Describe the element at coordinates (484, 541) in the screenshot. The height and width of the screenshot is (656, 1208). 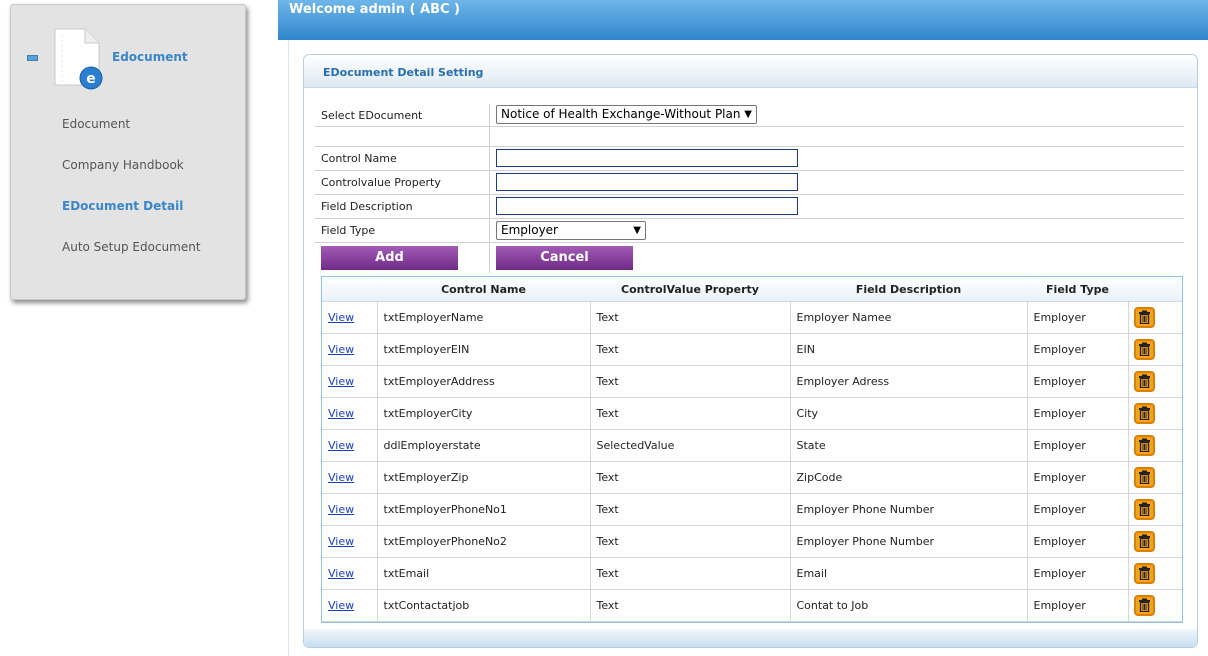
I see `control-name-cell: txtEmployerPhoneNo2` at that location.